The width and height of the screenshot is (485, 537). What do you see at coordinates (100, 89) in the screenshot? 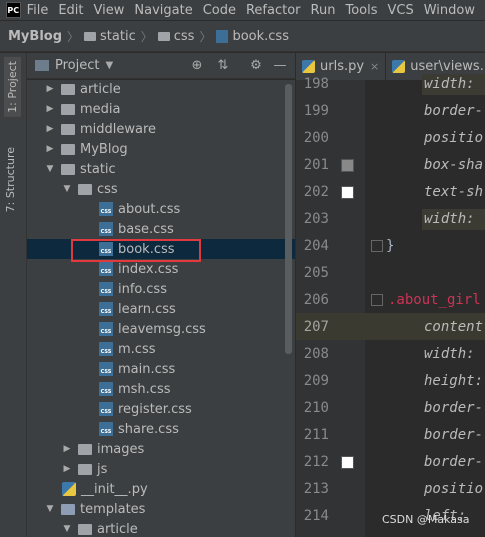
I see `tree-item-label: article` at bounding box center [100, 89].